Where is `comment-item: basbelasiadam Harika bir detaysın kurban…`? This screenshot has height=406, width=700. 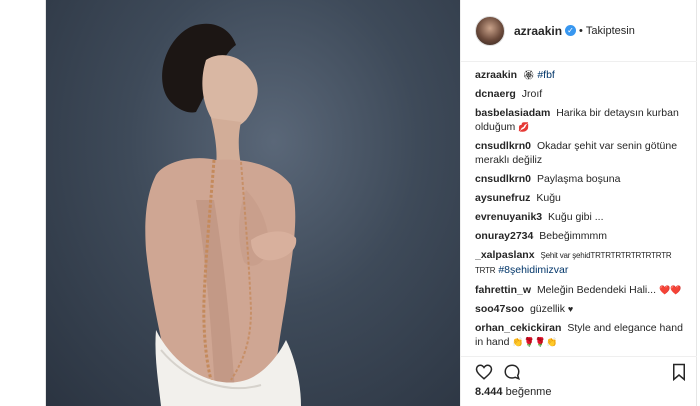 comment-item: basbelasiadam Harika bir detaysın kurban… is located at coordinates (581, 120).